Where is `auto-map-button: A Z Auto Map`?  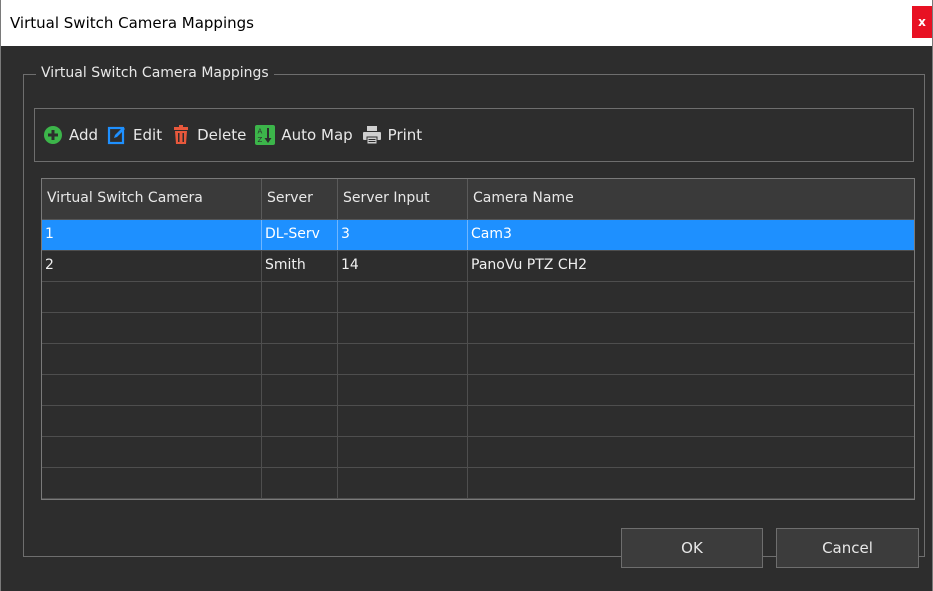 auto-map-button: A Z Auto Map is located at coordinates (304, 135).